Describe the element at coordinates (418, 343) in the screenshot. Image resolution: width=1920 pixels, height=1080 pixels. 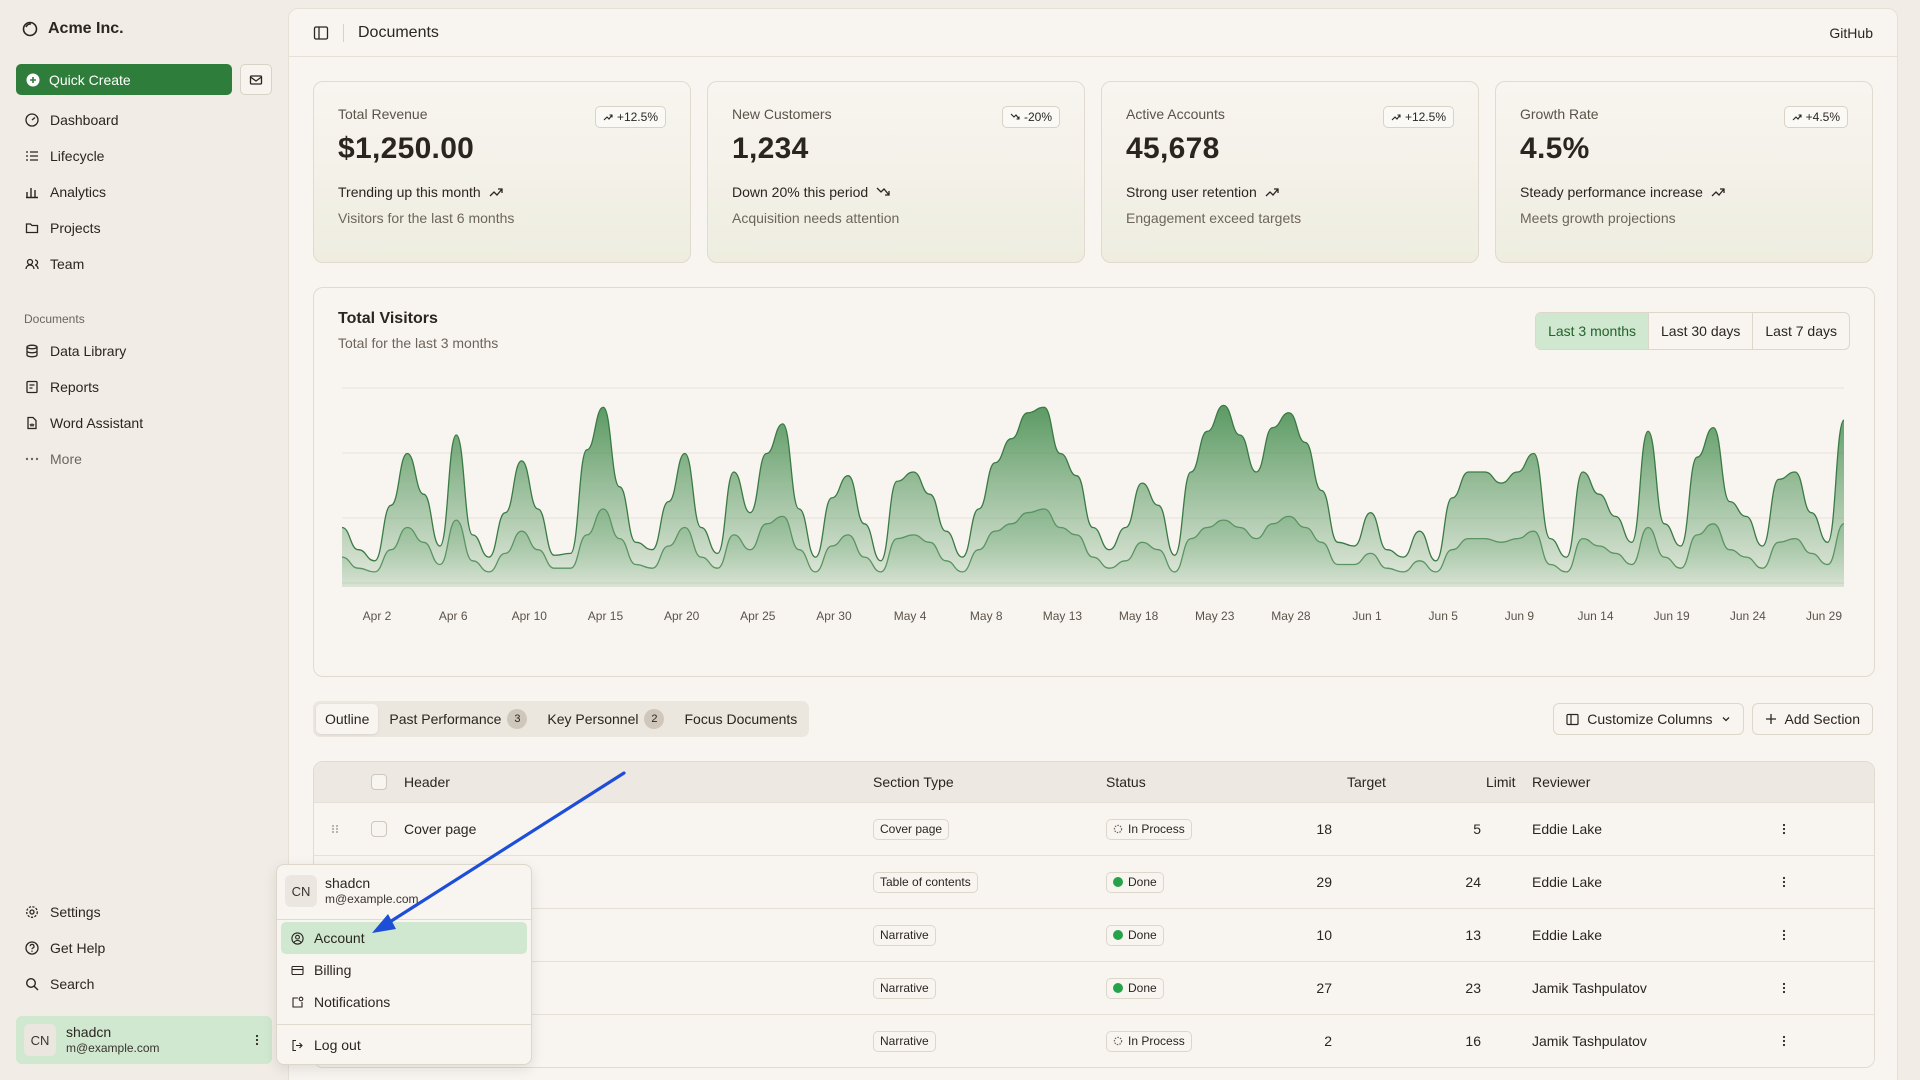
I see `chart-subtitle: Total for the last 3 months` at that location.